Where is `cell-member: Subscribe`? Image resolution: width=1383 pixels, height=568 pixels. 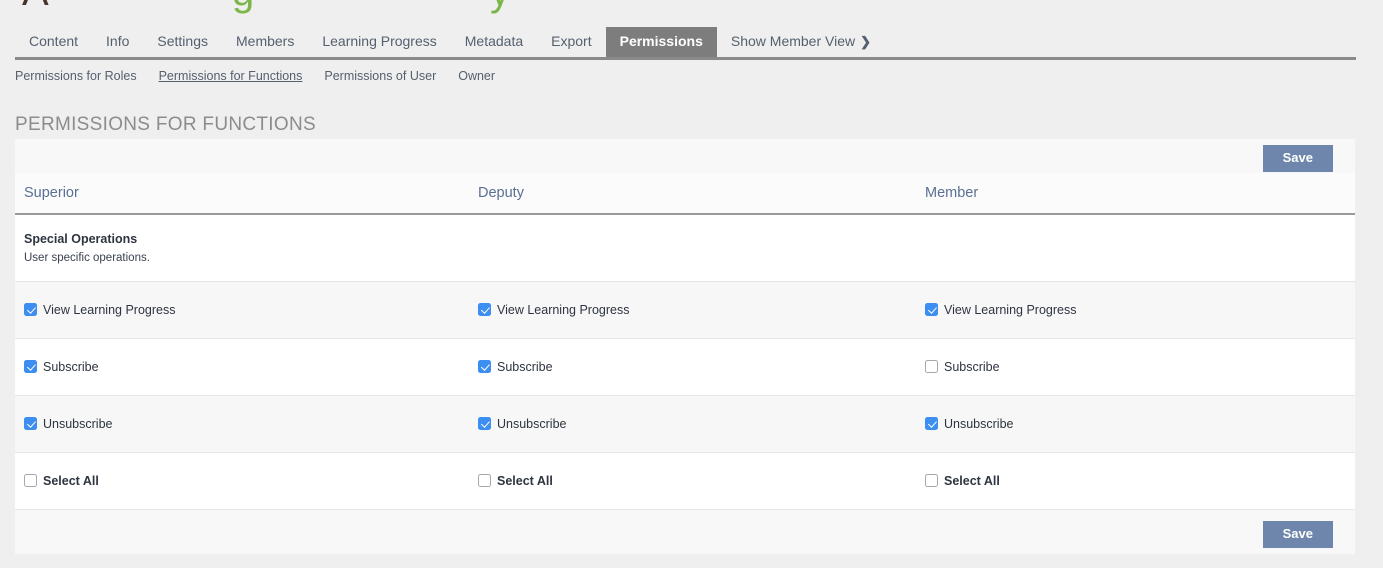 cell-member: Subscribe is located at coordinates (1135, 366).